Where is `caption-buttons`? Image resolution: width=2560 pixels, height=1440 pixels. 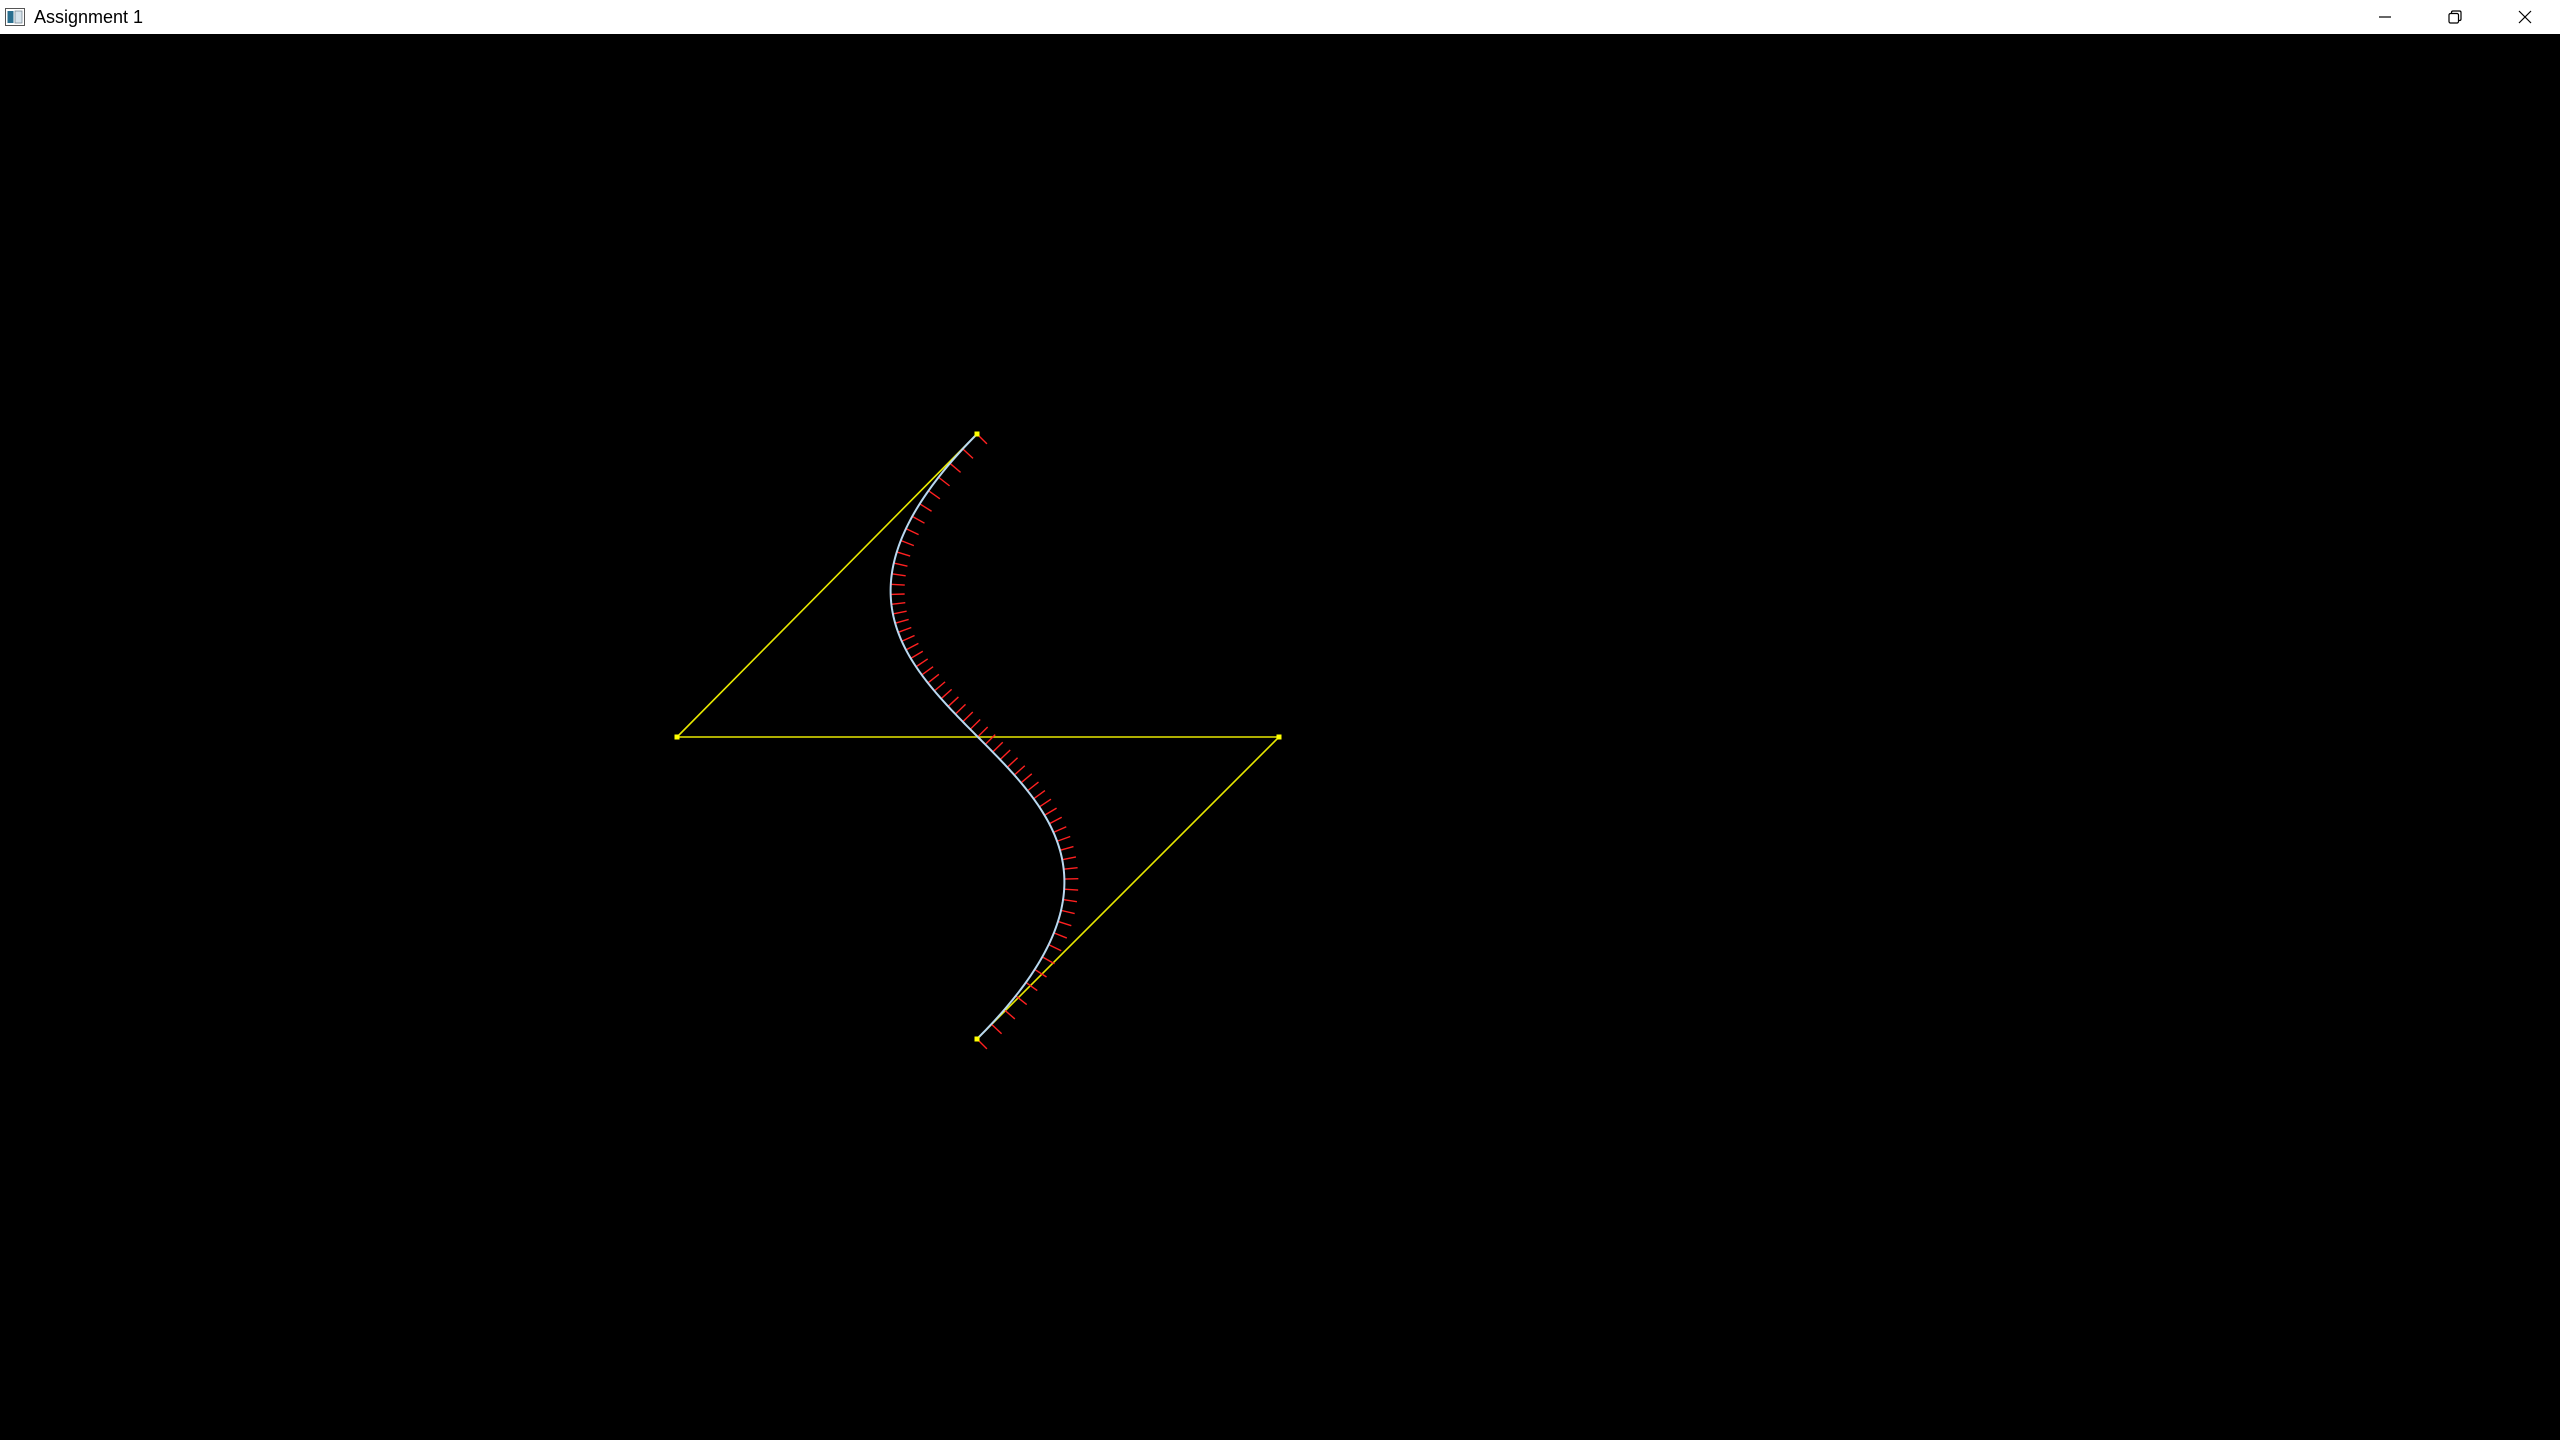 caption-buttons is located at coordinates (2455, 17).